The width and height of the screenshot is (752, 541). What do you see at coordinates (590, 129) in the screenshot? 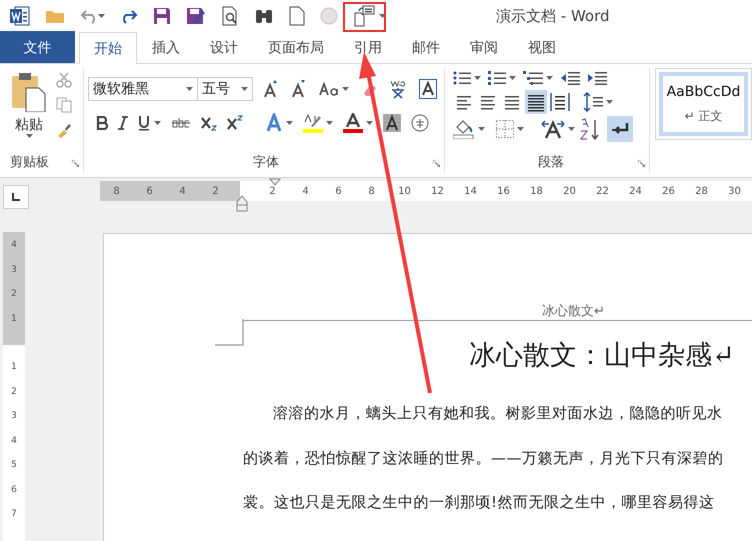
I see `sort-icon` at bounding box center [590, 129].